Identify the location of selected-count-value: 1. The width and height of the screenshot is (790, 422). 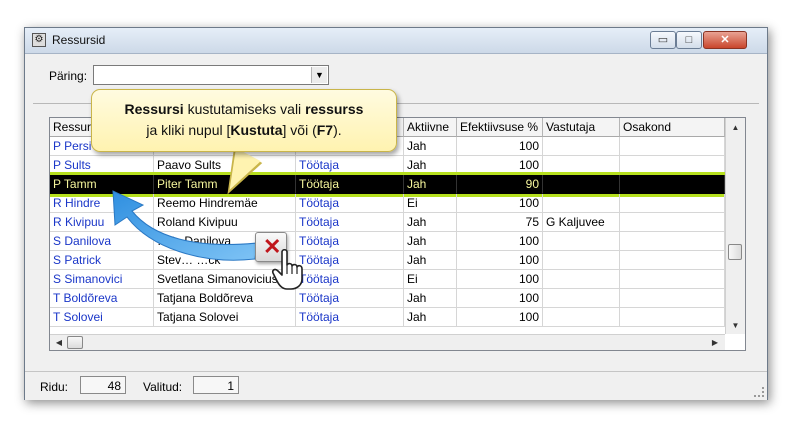
(216, 385).